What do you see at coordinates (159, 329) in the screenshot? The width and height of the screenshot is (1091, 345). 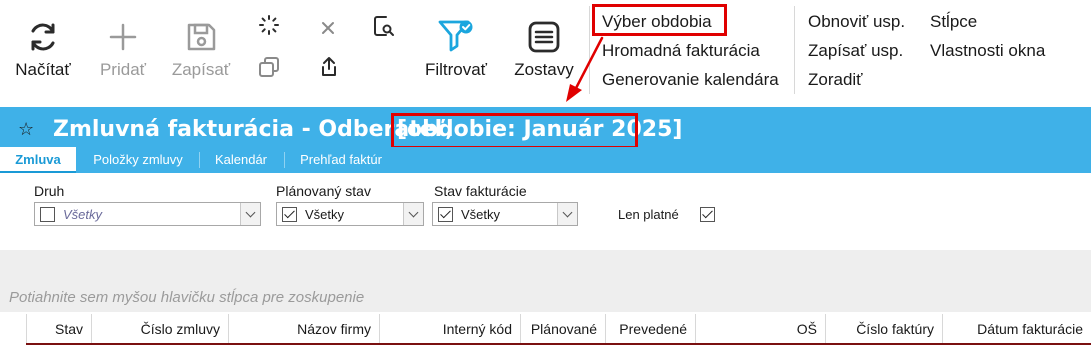 I see `column-header-contract-number: Číslo zmluvy` at bounding box center [159, 329].